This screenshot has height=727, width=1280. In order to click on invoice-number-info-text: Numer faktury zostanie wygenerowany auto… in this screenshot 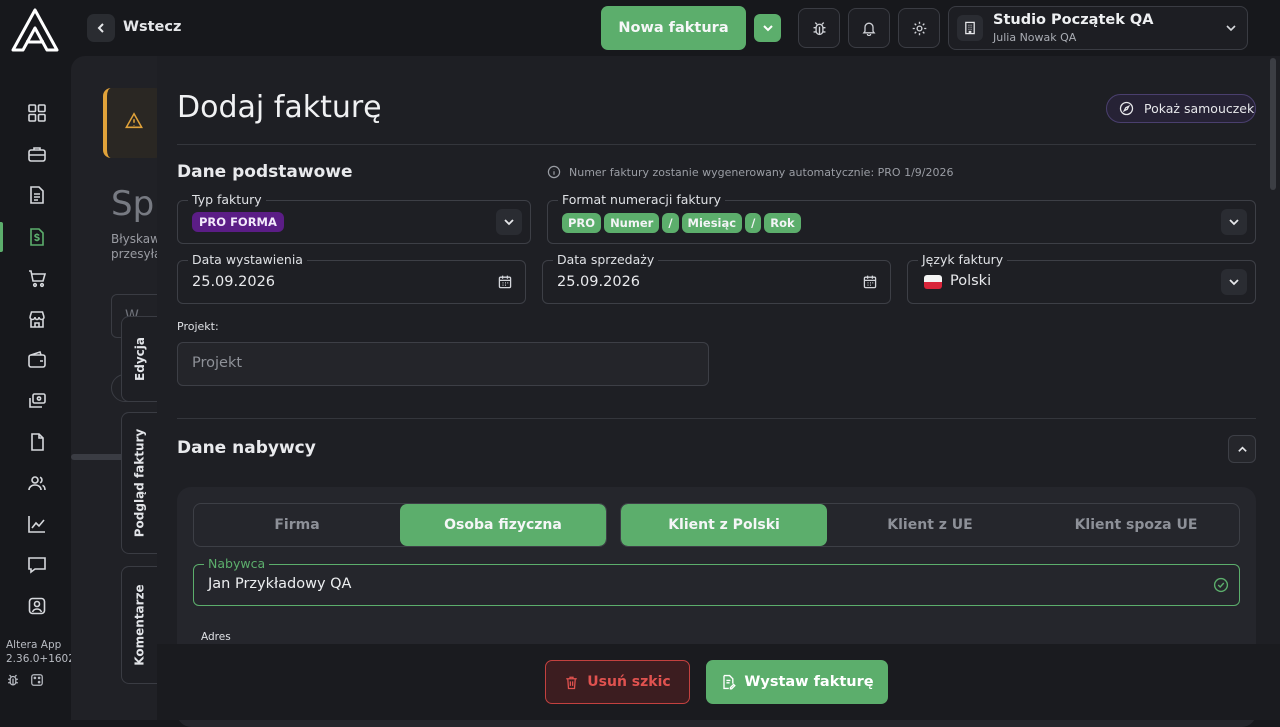, I will do `click(761, 172)`.